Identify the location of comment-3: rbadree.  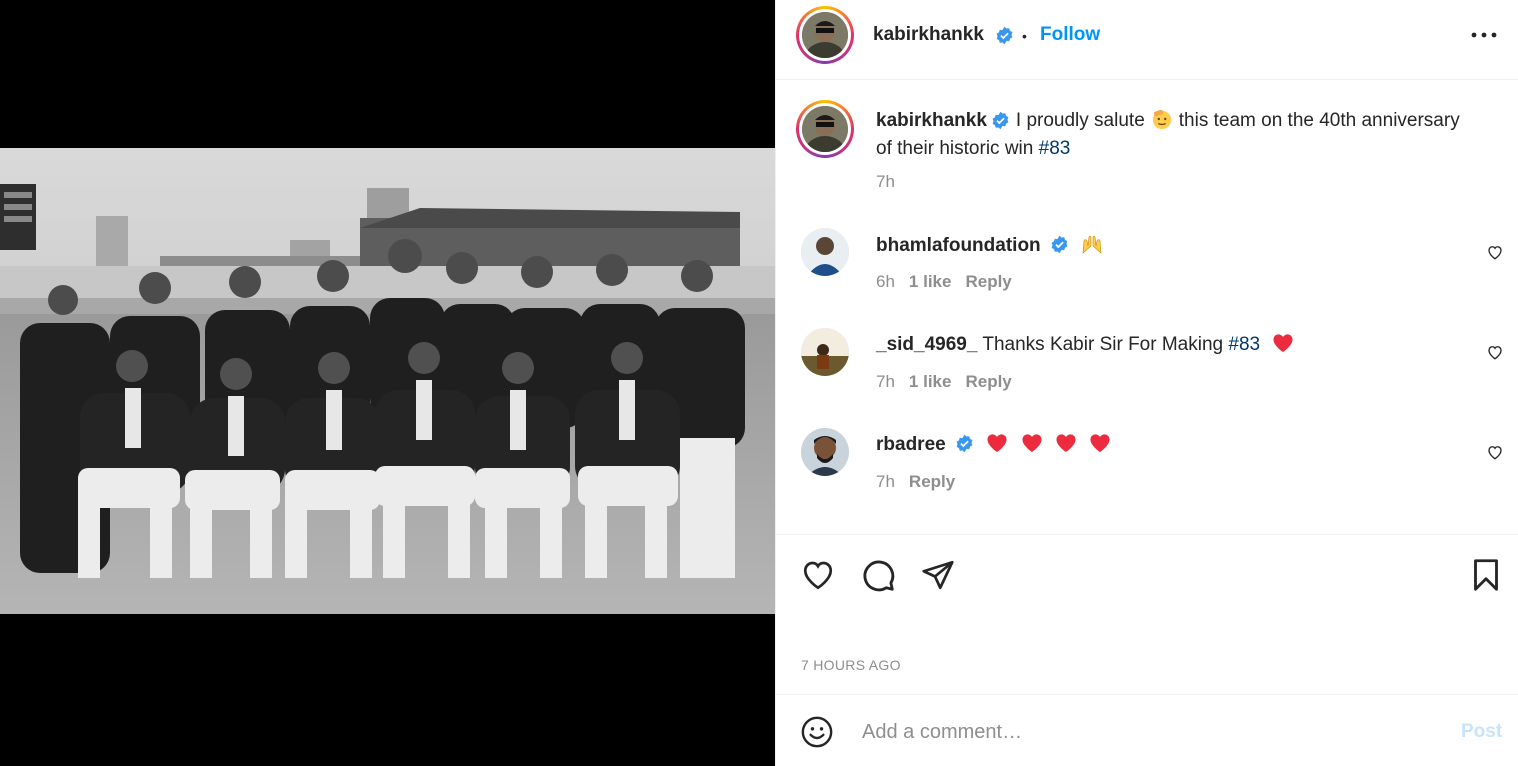
(993, 444).